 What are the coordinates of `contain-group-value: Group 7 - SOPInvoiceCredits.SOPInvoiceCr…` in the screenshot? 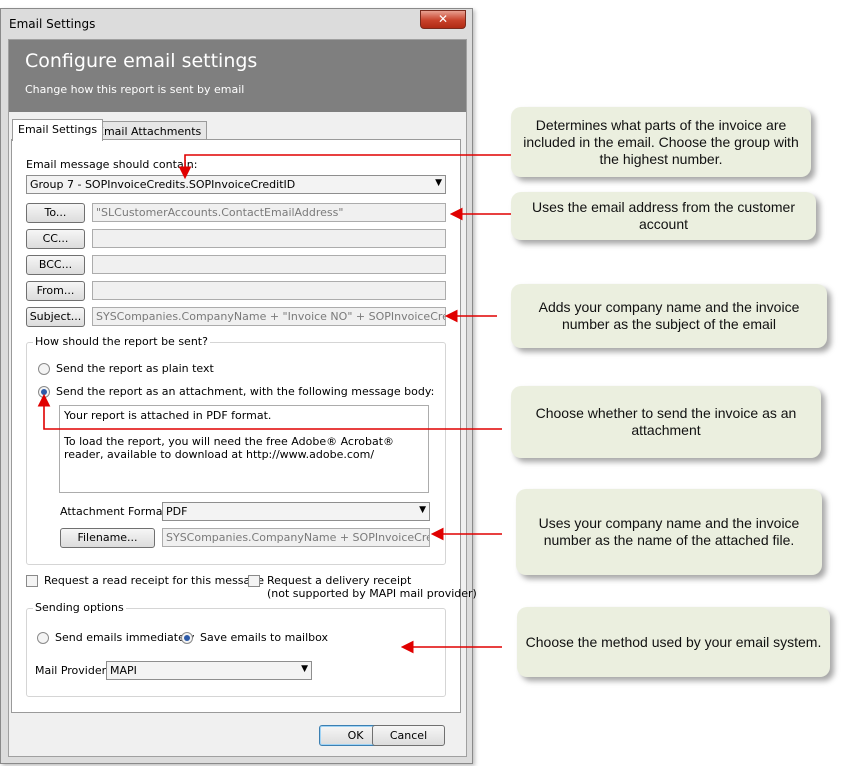 It's located at (163, 184).